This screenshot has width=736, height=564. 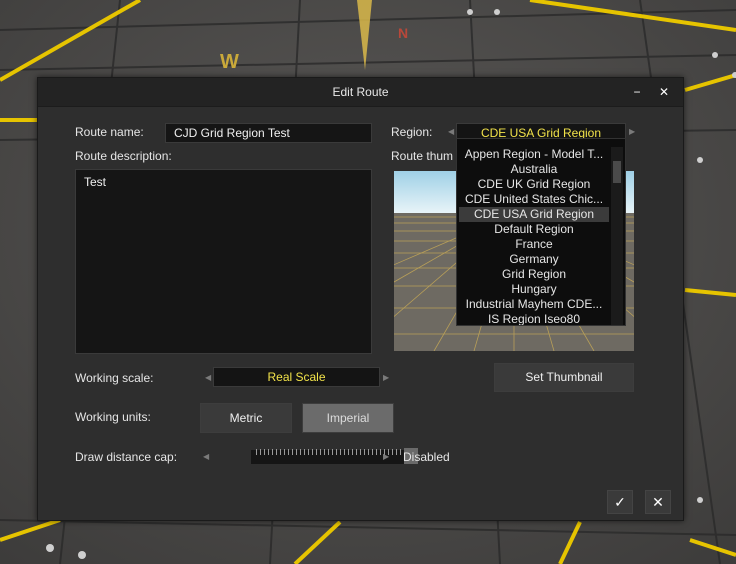 I want to click on slider-arrow-right-icon: ▶, so click(x=386, y=456).